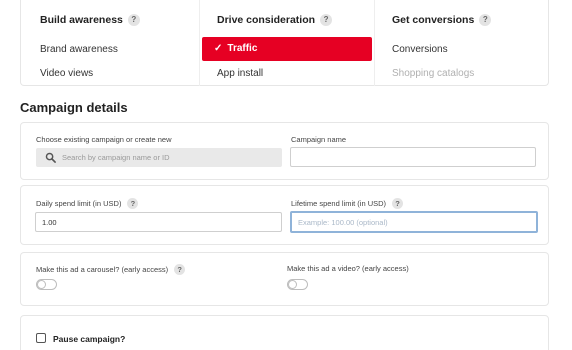  Describe the element at coordinates (284, 332) in the screenshot. I see `pause-card: Pause campaign?` at that location.